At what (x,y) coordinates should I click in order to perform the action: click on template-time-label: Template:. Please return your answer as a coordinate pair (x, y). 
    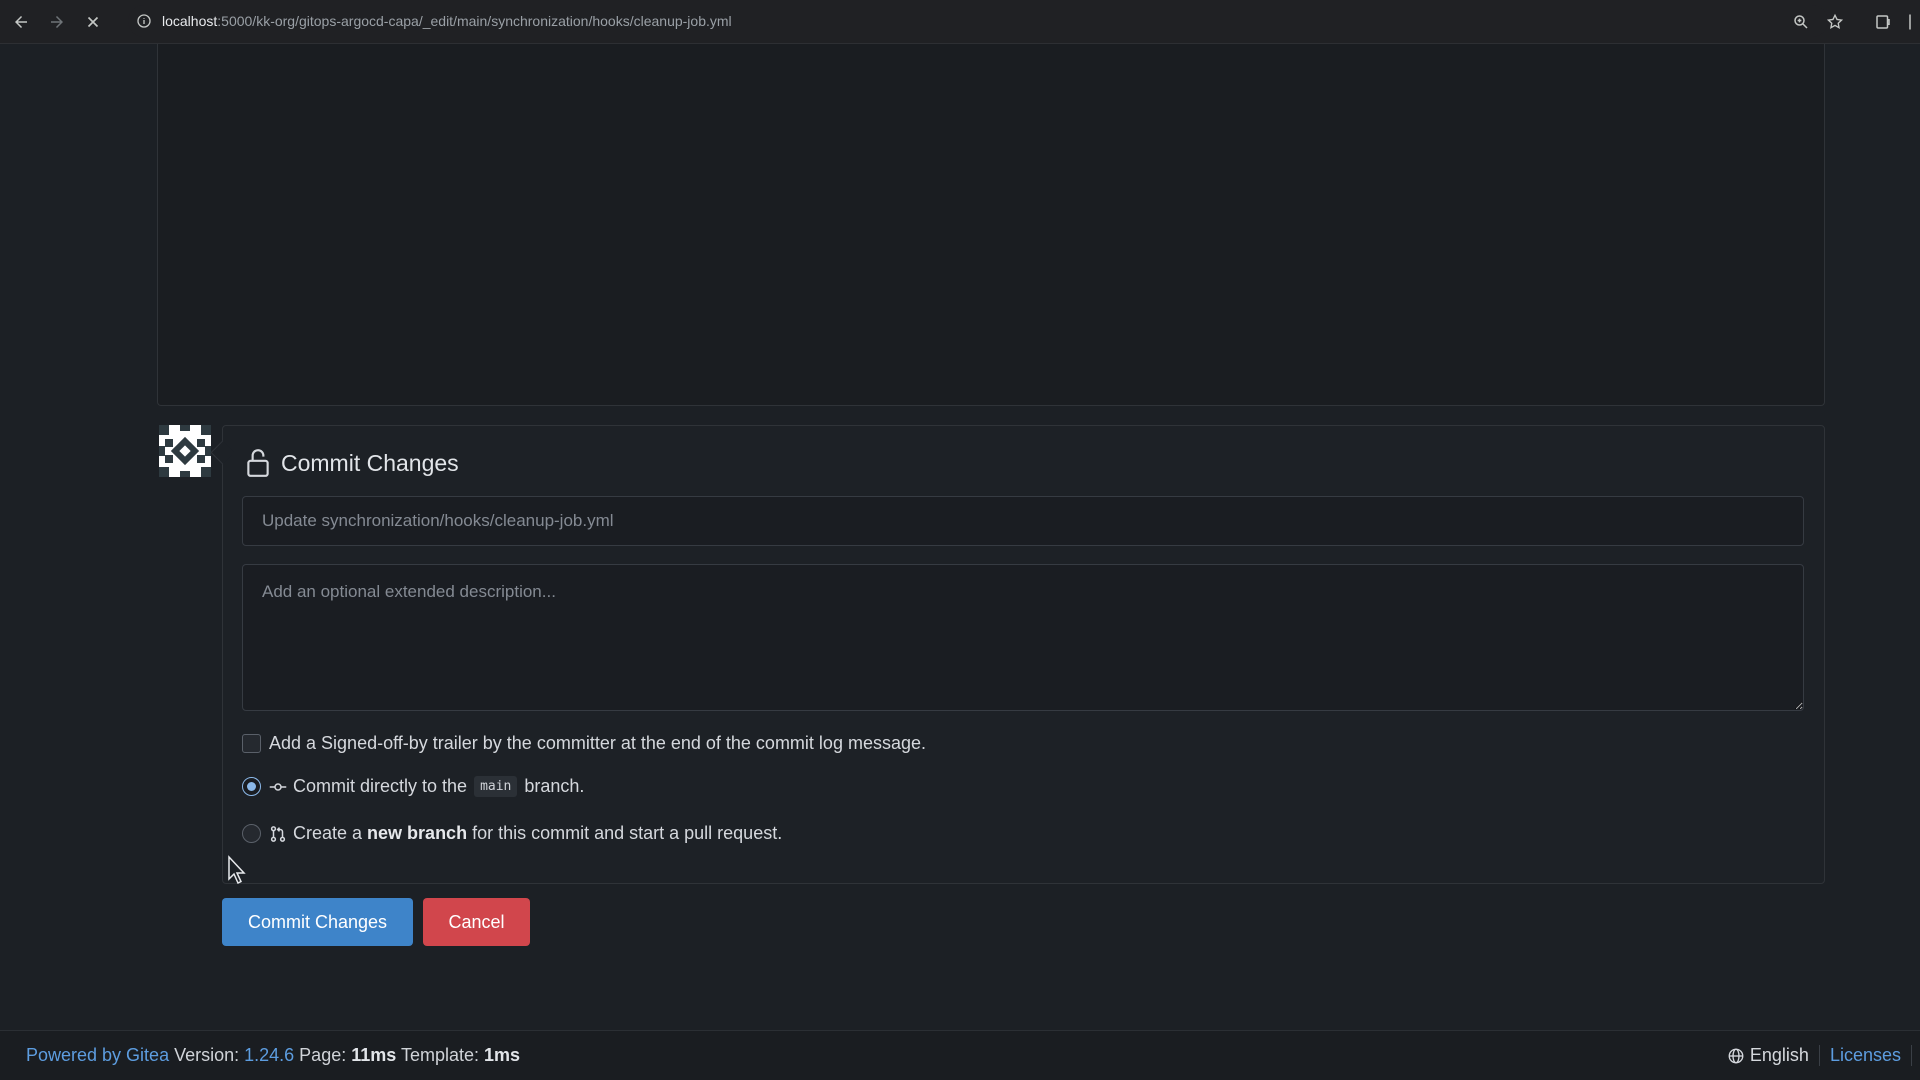
    Looking at the image, I should click on (440, 1055).